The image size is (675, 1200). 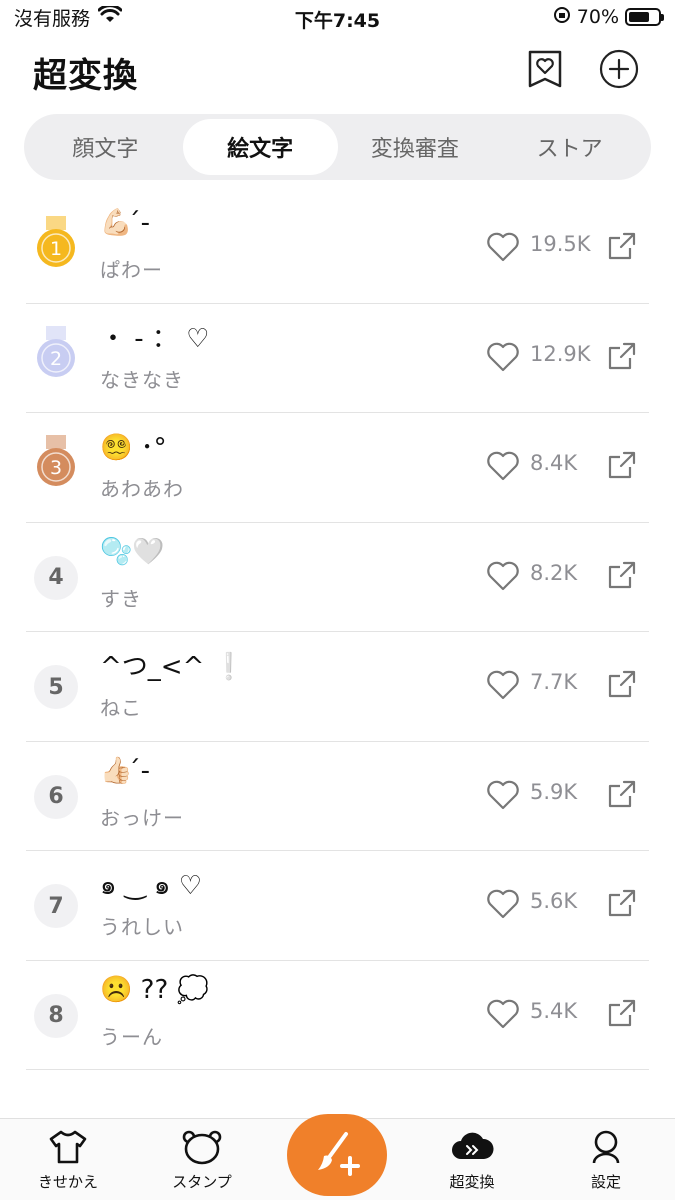 I want to click on rank-number: 7, so click(x=56, y=906).